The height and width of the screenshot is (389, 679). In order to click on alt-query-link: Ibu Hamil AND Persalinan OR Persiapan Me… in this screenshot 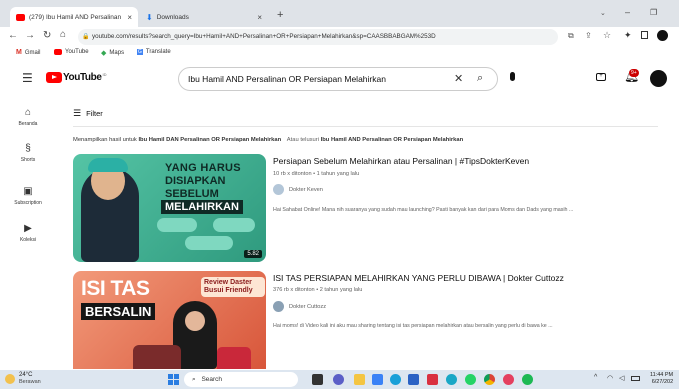, I will do `click(392, 140)`.